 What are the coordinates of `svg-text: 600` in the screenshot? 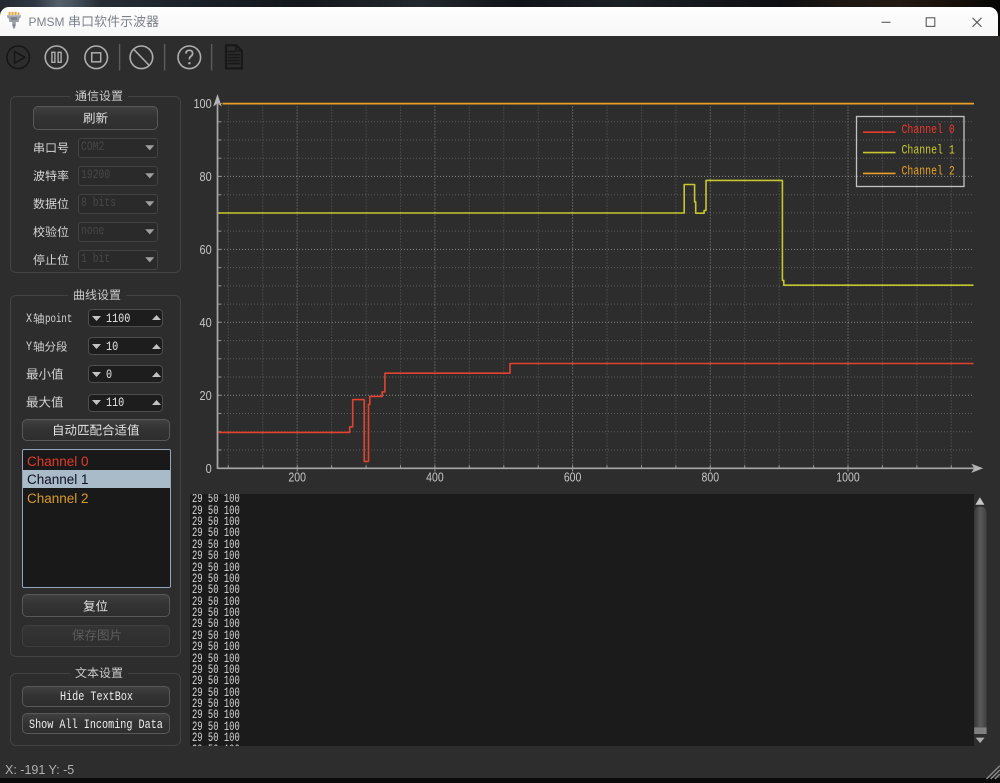 It's located at (573, 477).